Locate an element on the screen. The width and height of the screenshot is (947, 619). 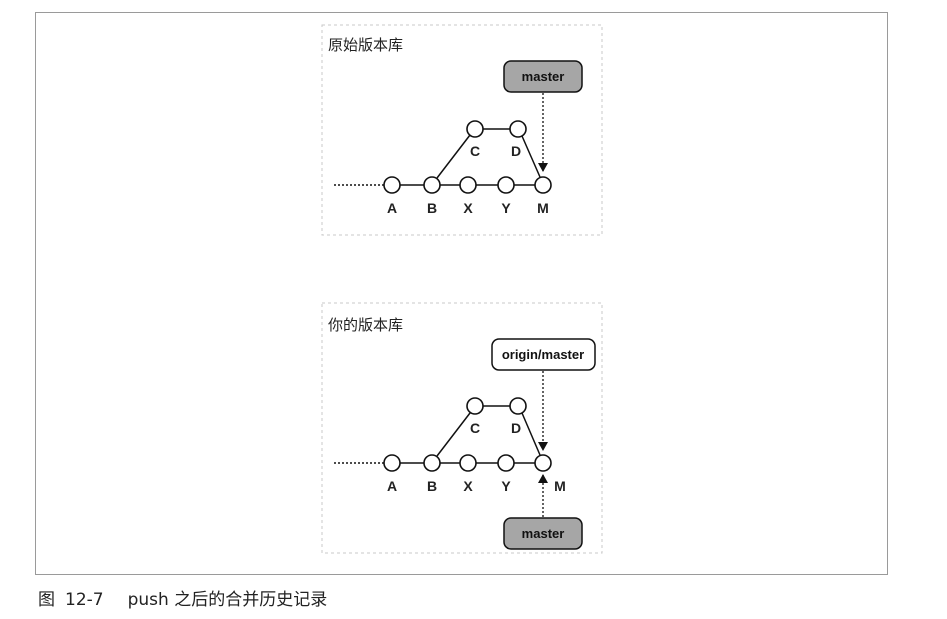
panel-border is located at coordinates (462, 130).